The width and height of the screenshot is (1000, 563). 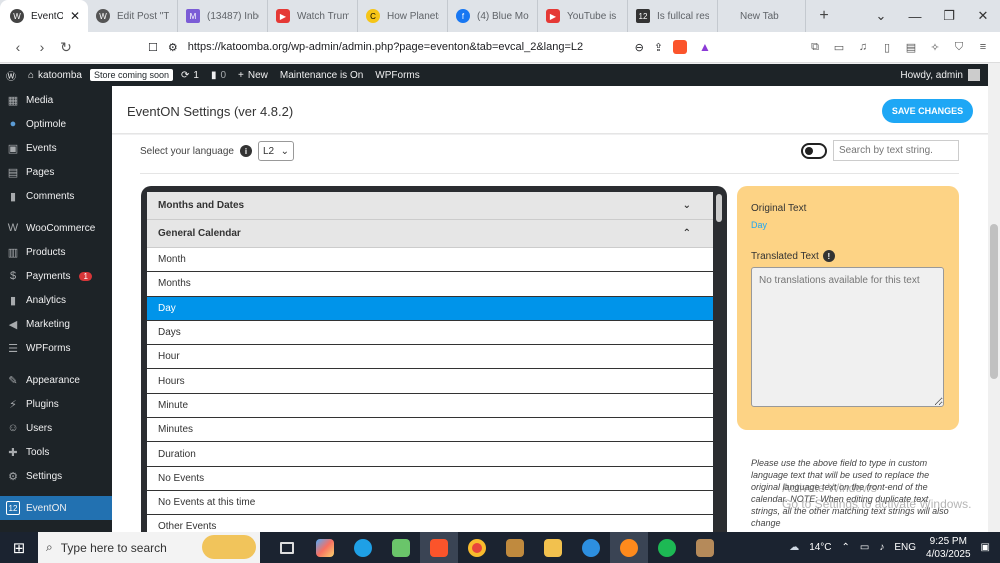 I want to click on brave-rewards-icon: ▲, so click(x=705, y=47).